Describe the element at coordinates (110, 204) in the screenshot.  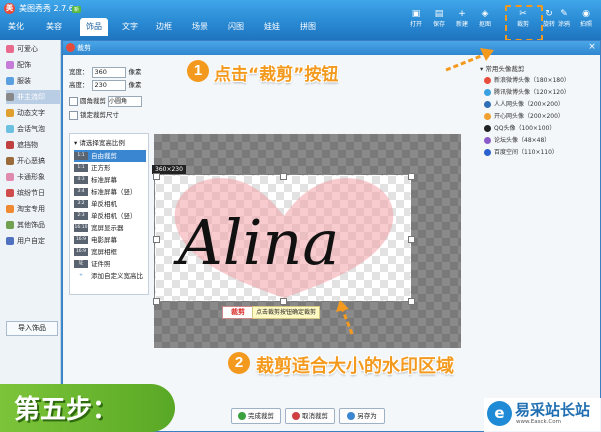
I see `ratio-item: 3:2 单反相机` at that location.